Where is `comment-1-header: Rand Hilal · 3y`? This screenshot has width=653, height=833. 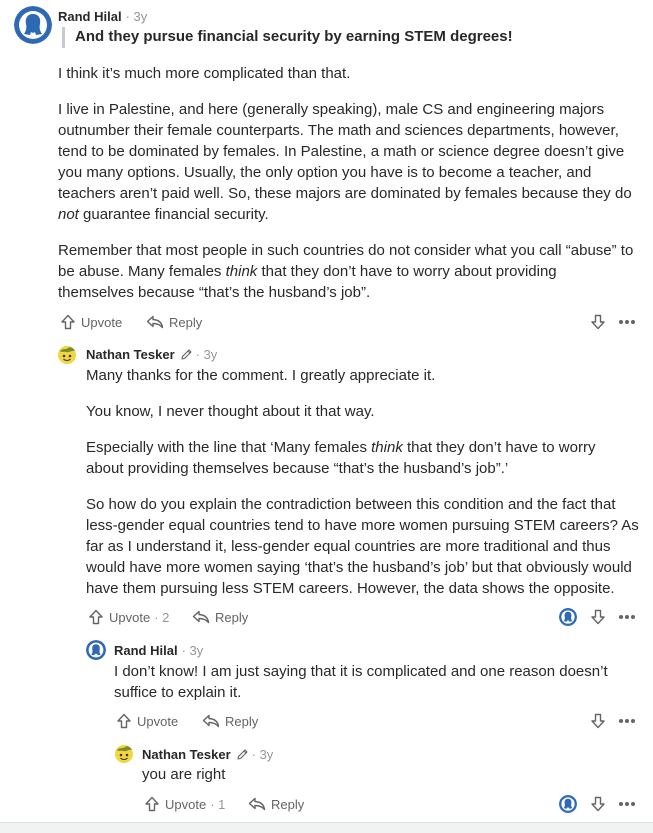
comment-1-header: Rand Hilal · 3y is located at coordinates (102, 16).